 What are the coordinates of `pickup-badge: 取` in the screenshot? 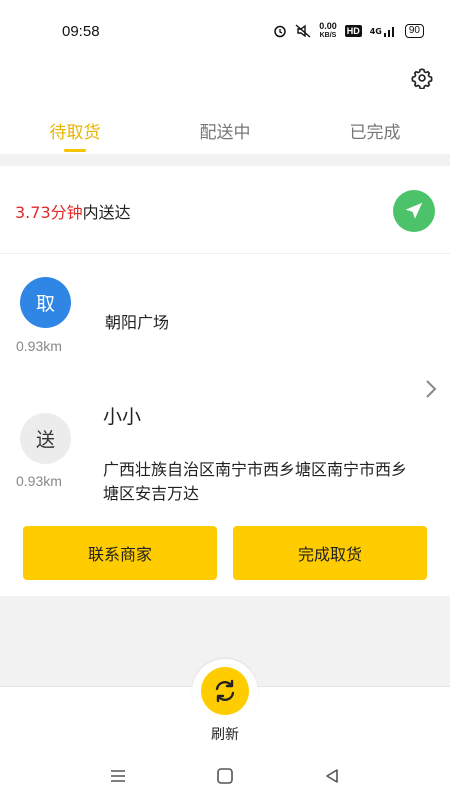 It's located at (45, 302).